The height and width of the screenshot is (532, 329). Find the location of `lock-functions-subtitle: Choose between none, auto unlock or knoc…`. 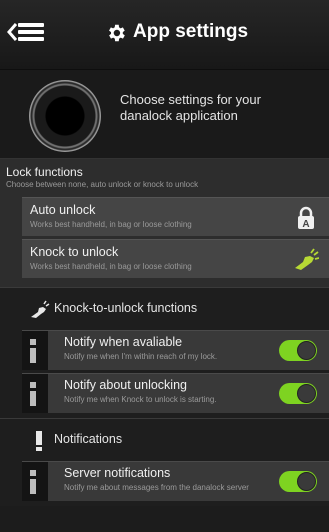

lock-functions-subtitle: Choose between none, auto unlock or knoc… is located at coordinates (102, 184).